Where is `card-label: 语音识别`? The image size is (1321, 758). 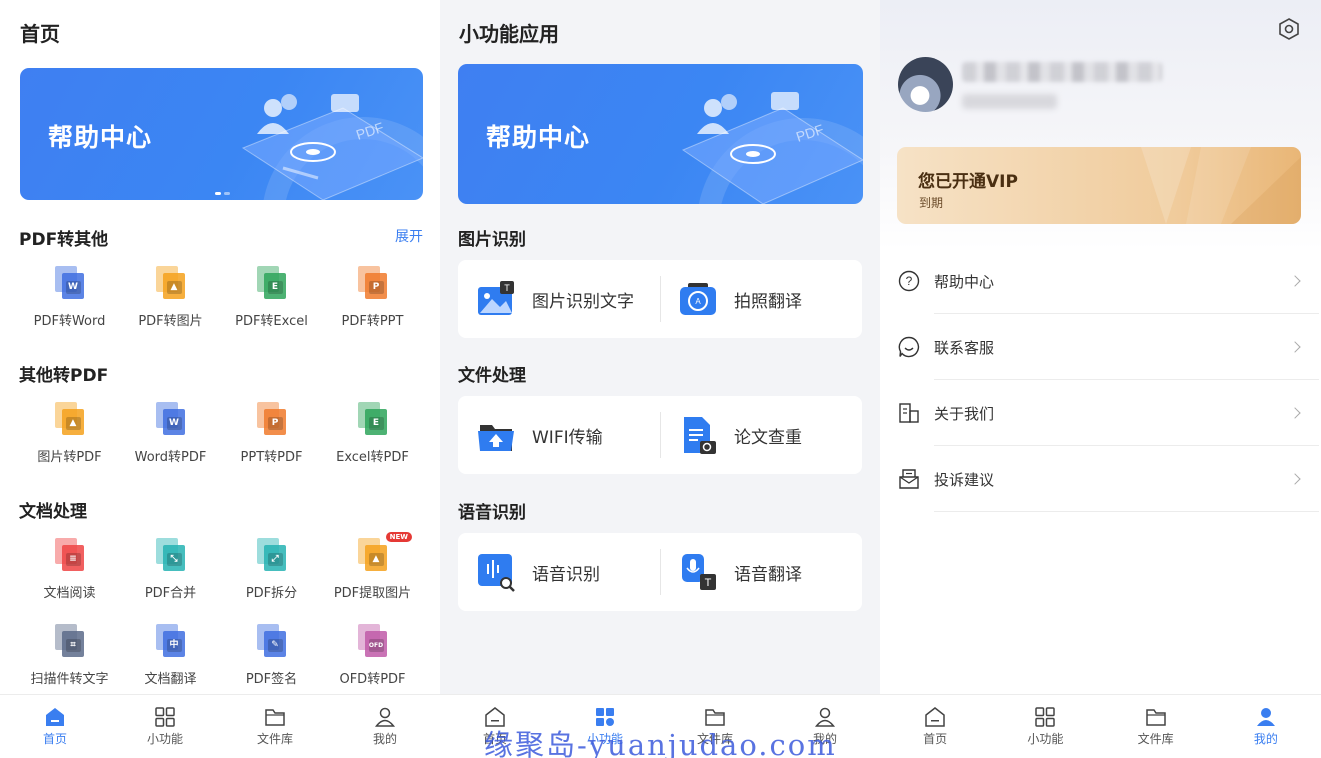 card-label: 语音识别 is located at coordinates (566, 574).